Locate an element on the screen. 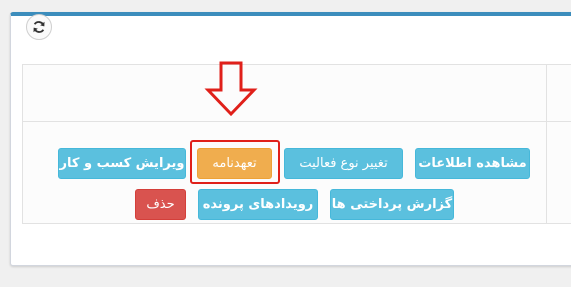  payment-report-button: گزارش پرداختی ها is located at coordinates (392, 204).